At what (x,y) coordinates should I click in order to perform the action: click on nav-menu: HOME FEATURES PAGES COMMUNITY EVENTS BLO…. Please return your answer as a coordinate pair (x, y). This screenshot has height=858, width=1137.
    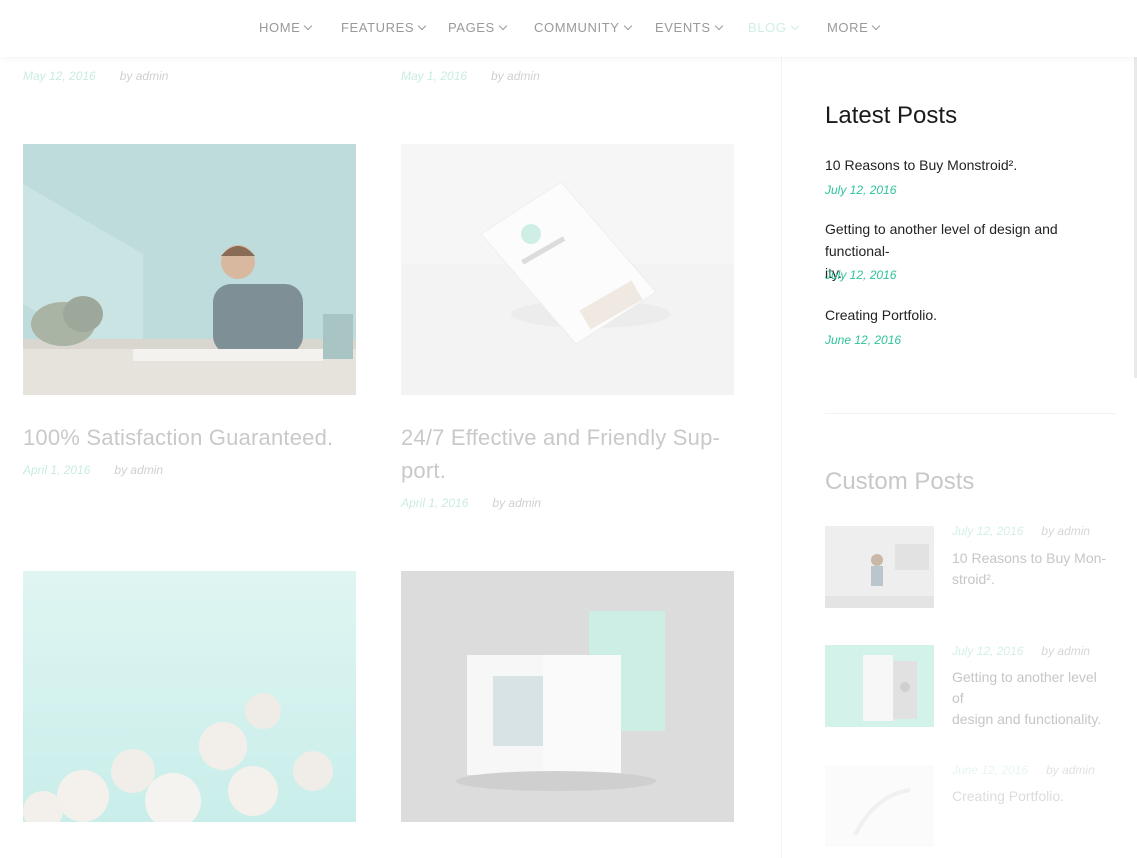
    Looking at the image, I should click on (568, 28).